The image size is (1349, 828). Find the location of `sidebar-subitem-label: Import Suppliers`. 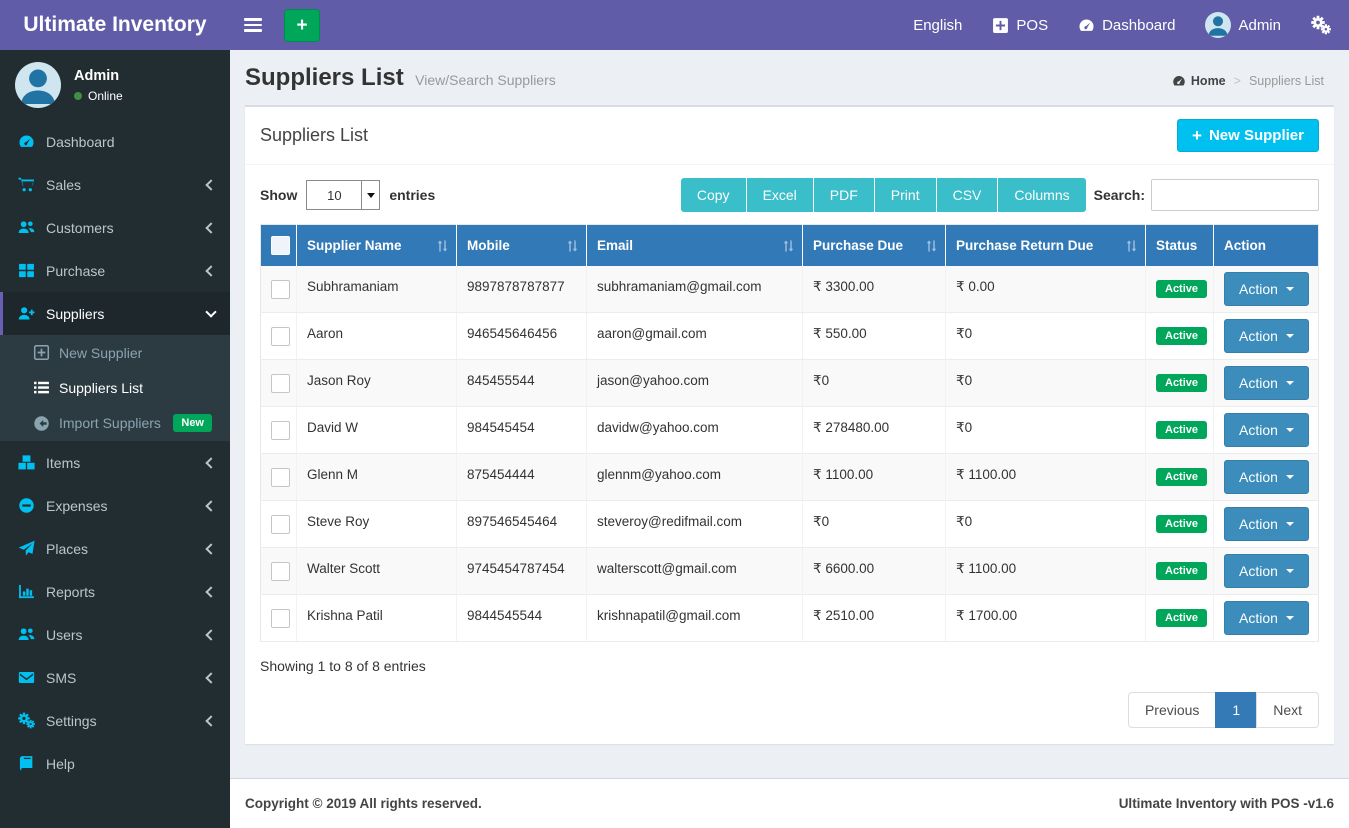

sidebar-subitem-label: Import Suppliers is located at coordinates (110, 423).